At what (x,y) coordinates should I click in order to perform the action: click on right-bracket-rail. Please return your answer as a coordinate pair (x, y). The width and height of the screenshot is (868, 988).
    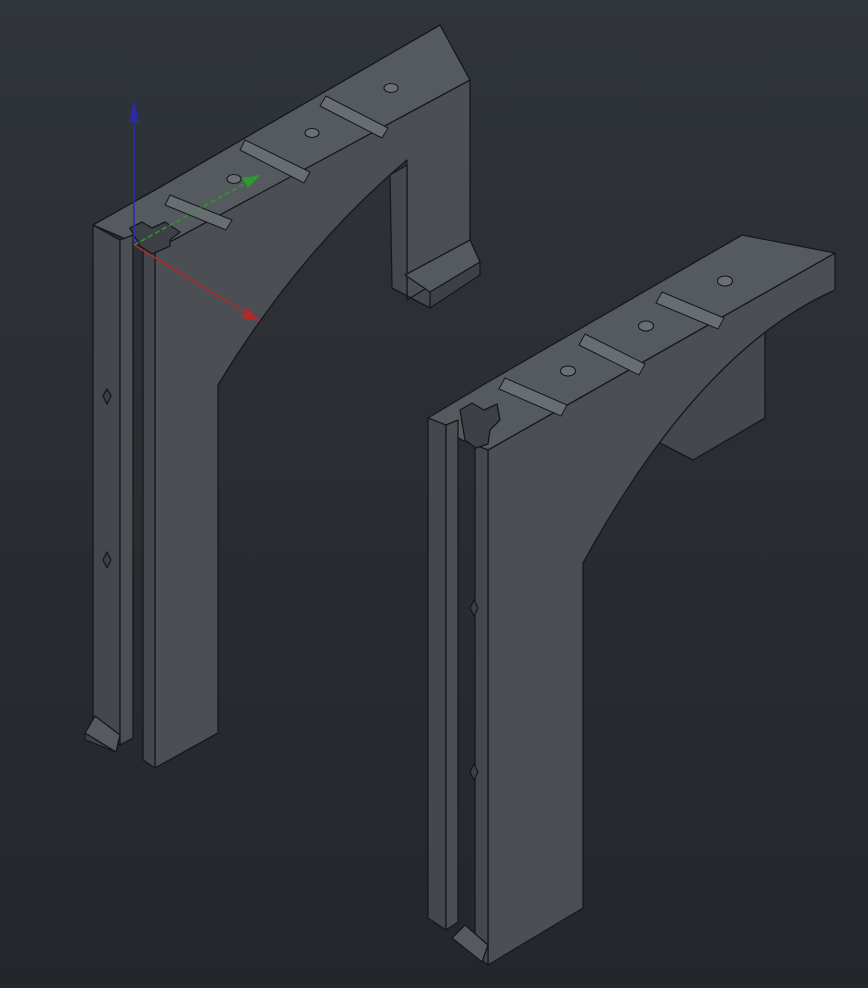
    Looking at the image, I should click on (437, 674).